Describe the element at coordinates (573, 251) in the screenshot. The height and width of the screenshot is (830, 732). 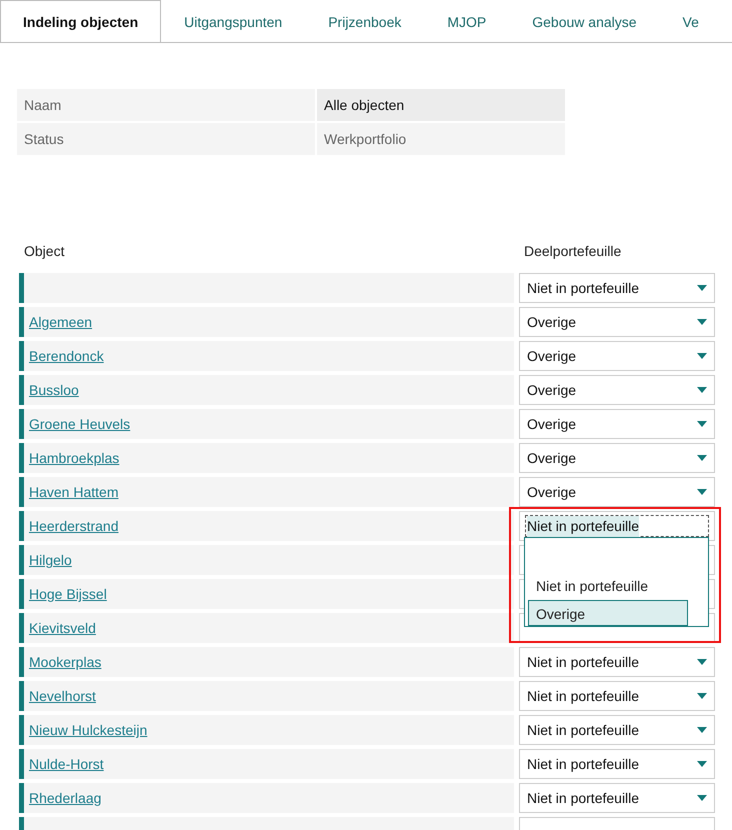
I see `column-header: Deelportefeuille` at that location.